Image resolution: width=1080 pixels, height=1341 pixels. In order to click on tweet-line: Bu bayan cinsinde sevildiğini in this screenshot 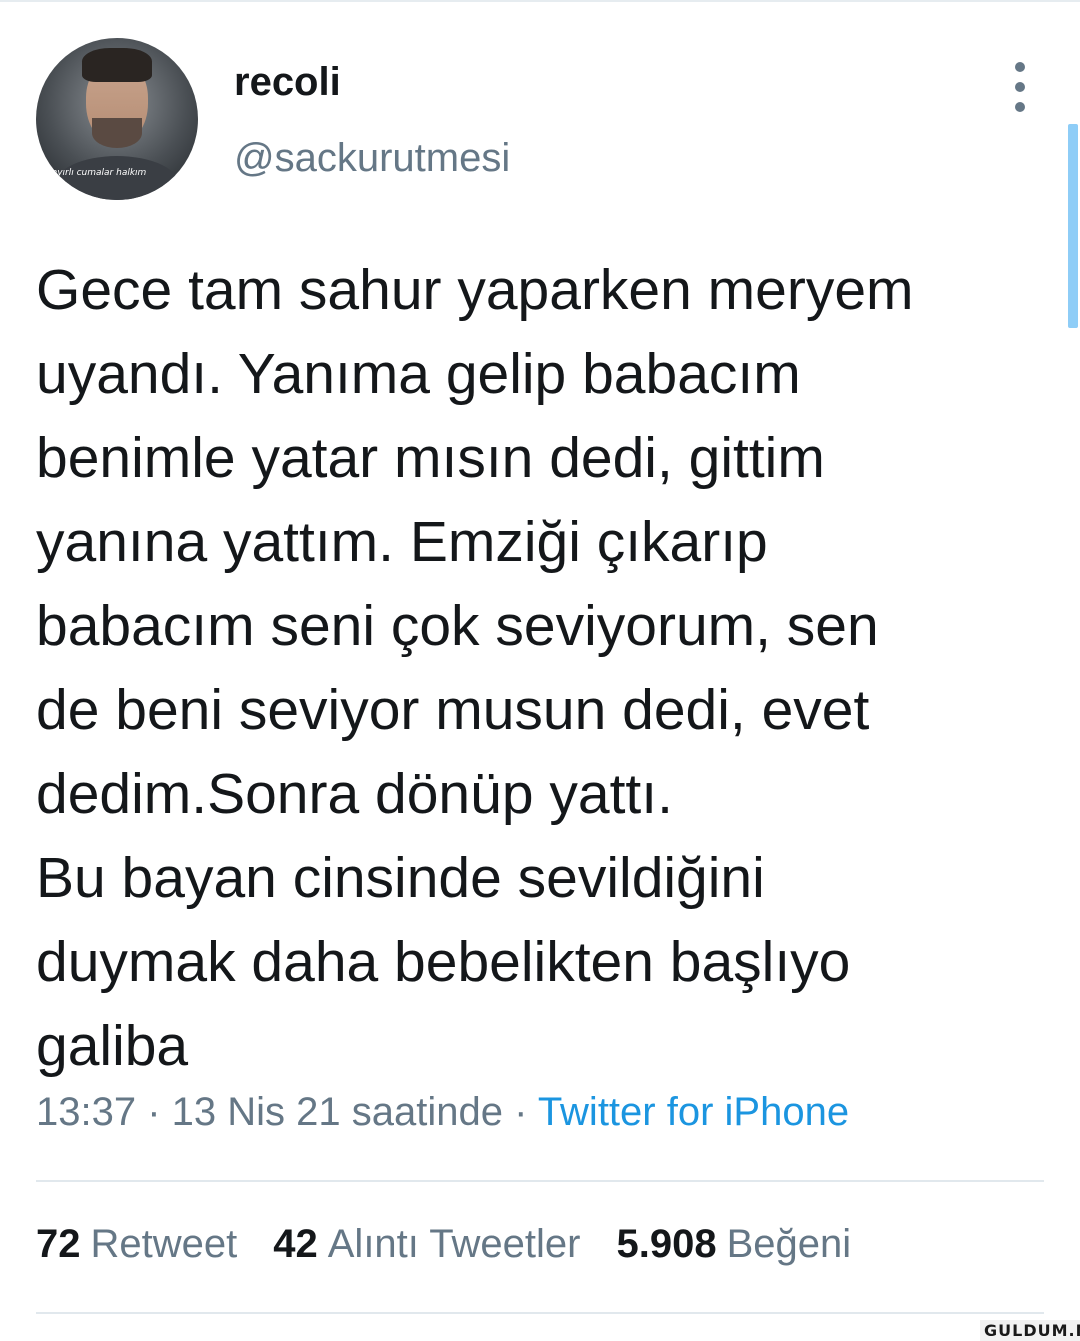, I will do `click(400, 878)`.